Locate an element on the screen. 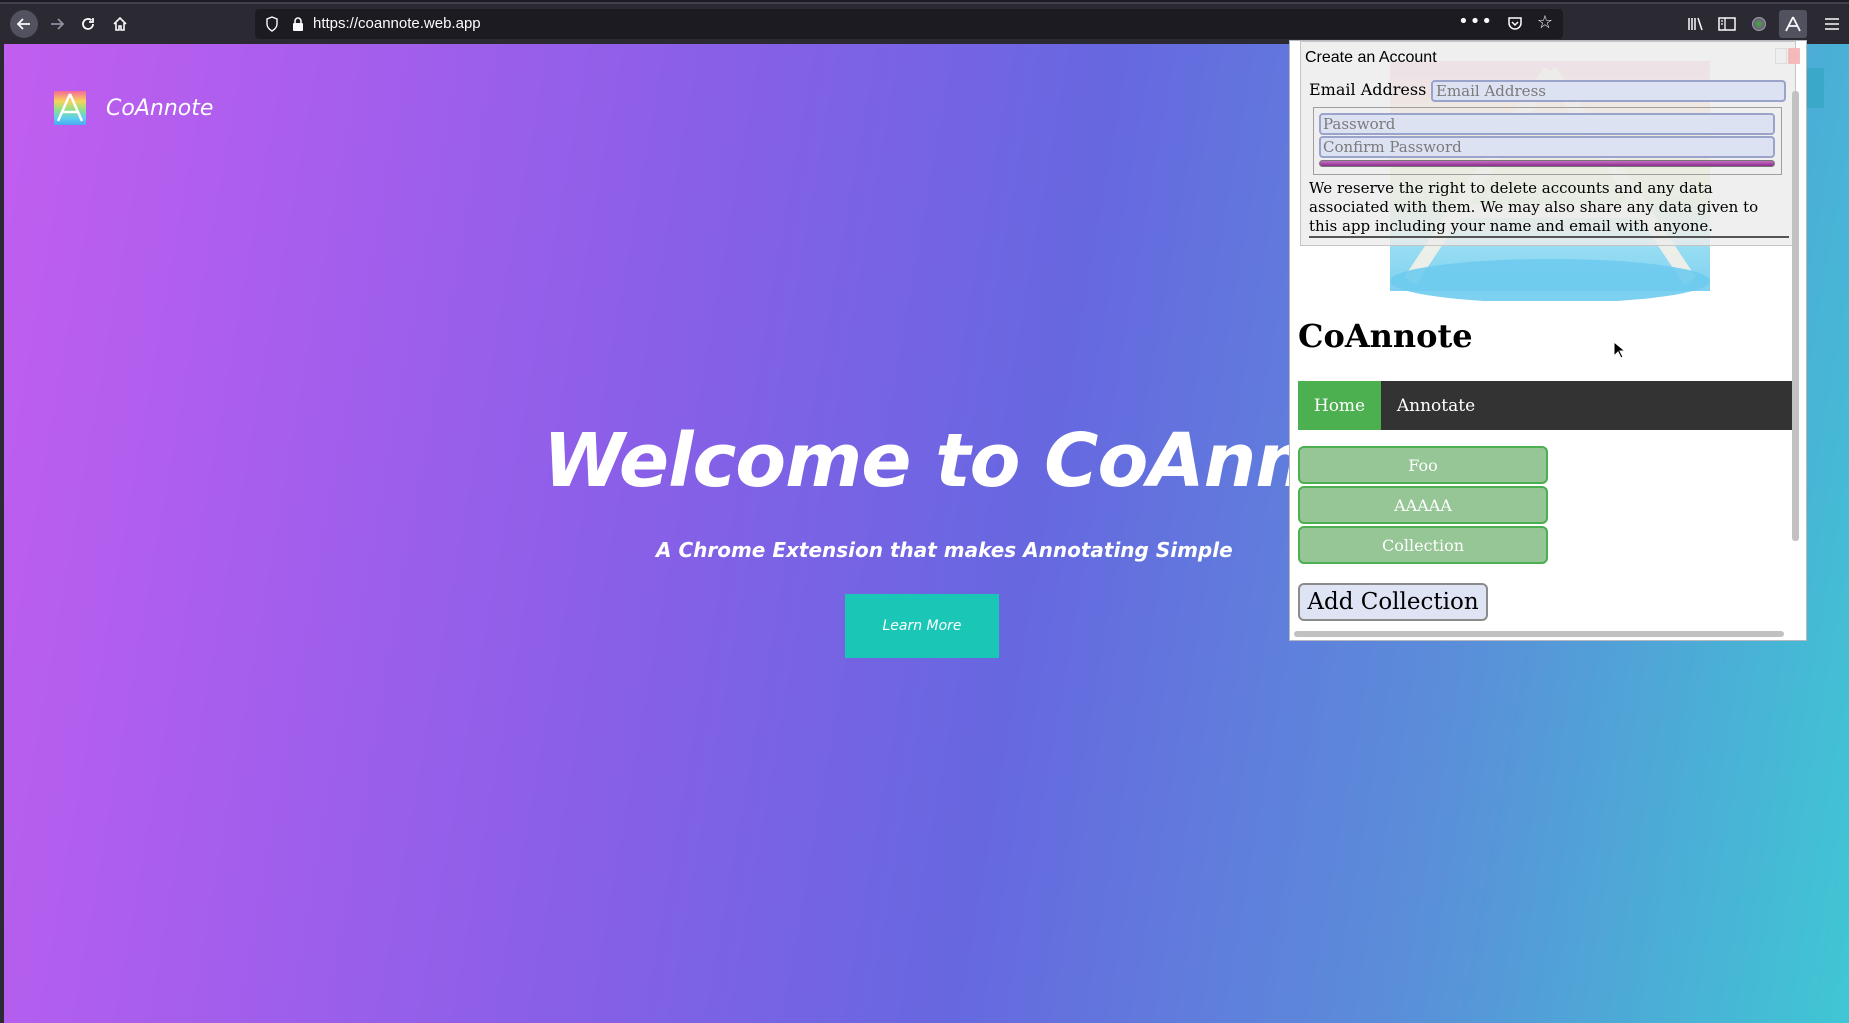 The image size is (1849, 1023). coannote-logo-icon is located at coordinates (1793, 24).